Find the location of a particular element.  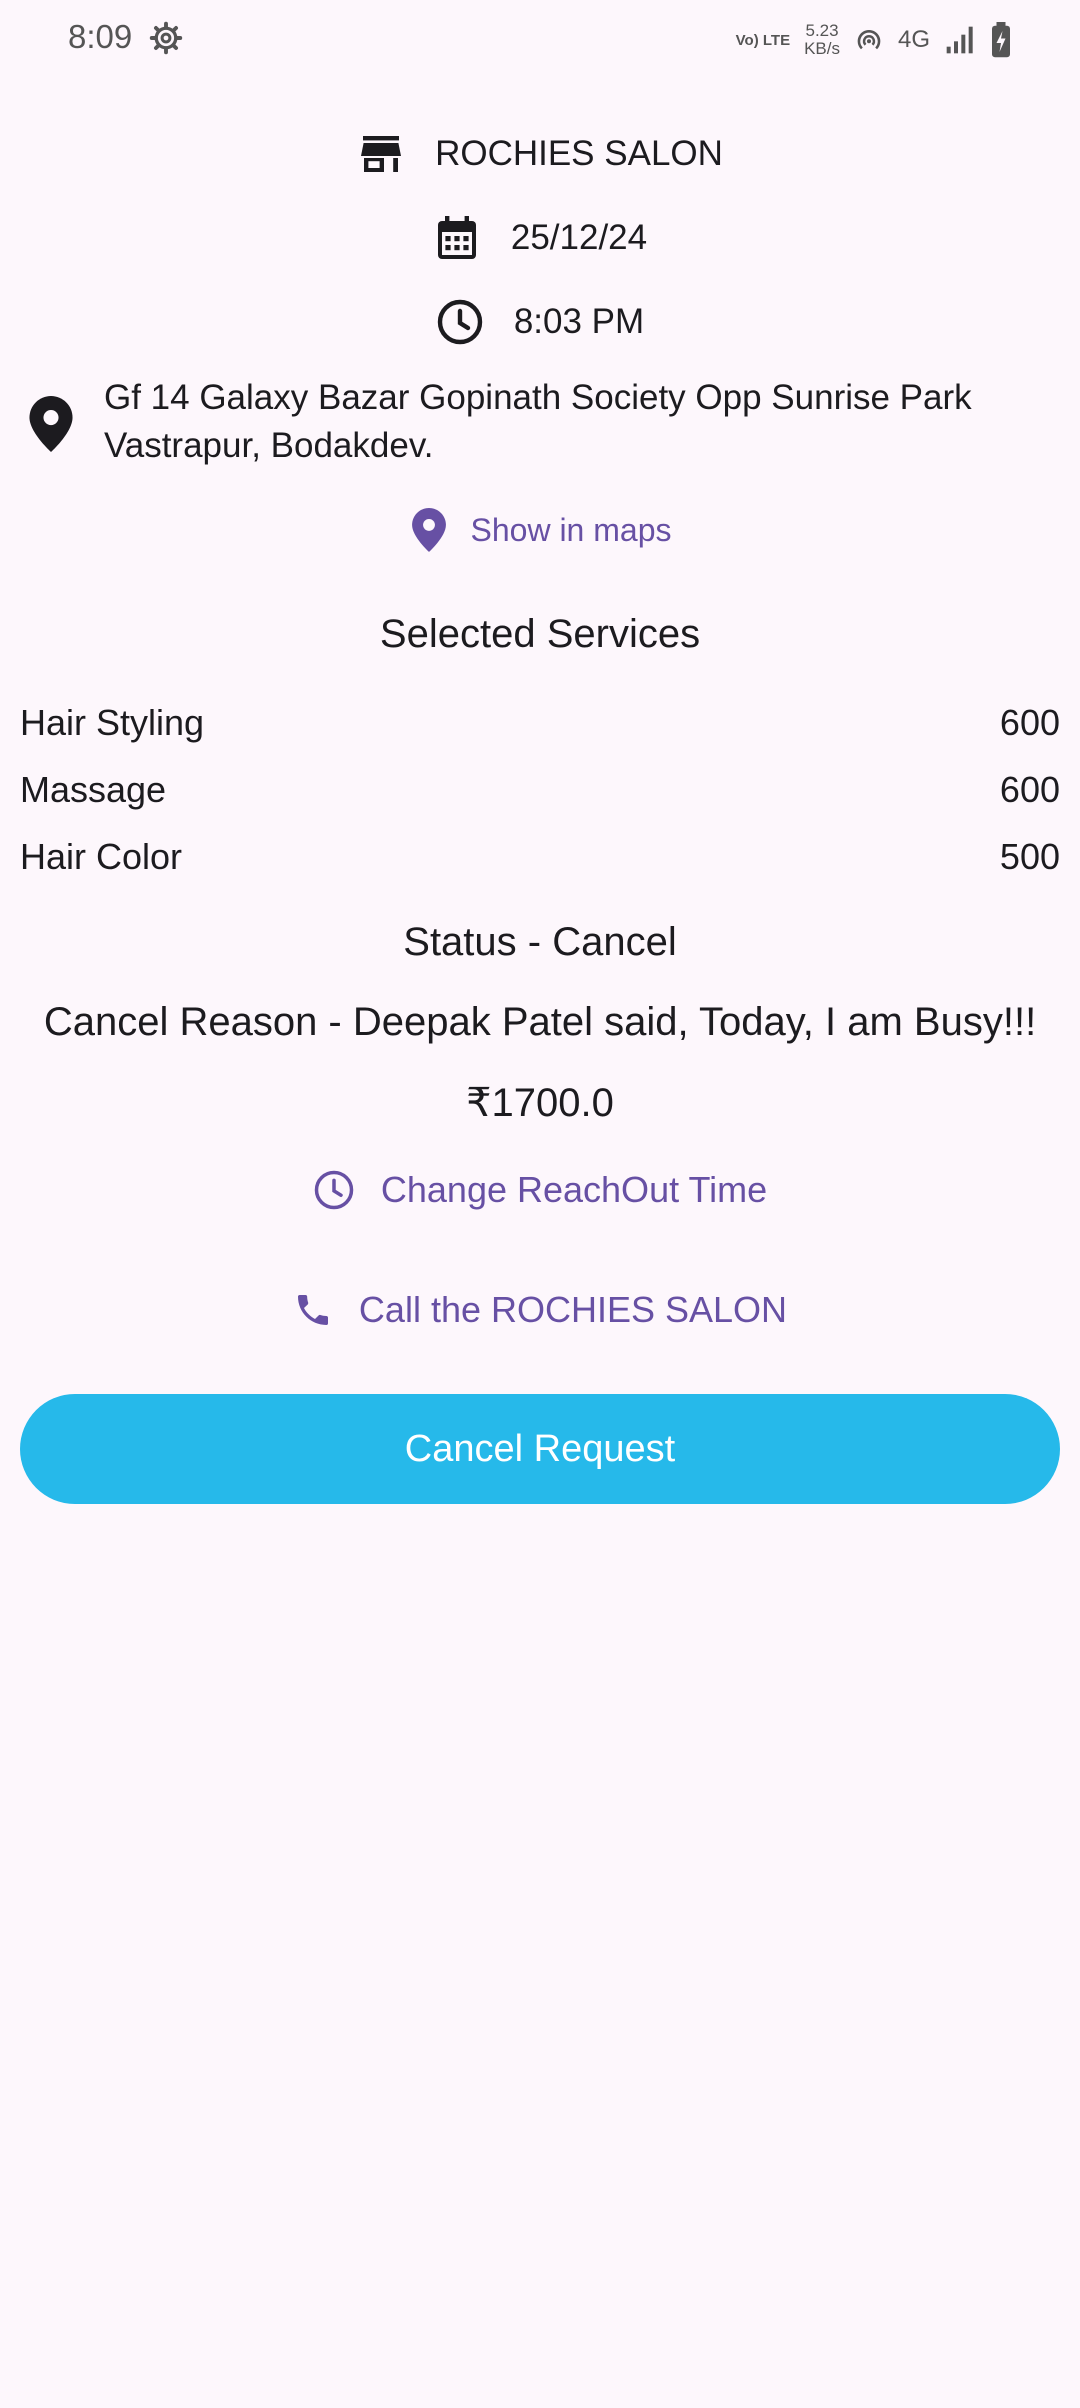

network-type: 4G is located at coordinates (913, 39).